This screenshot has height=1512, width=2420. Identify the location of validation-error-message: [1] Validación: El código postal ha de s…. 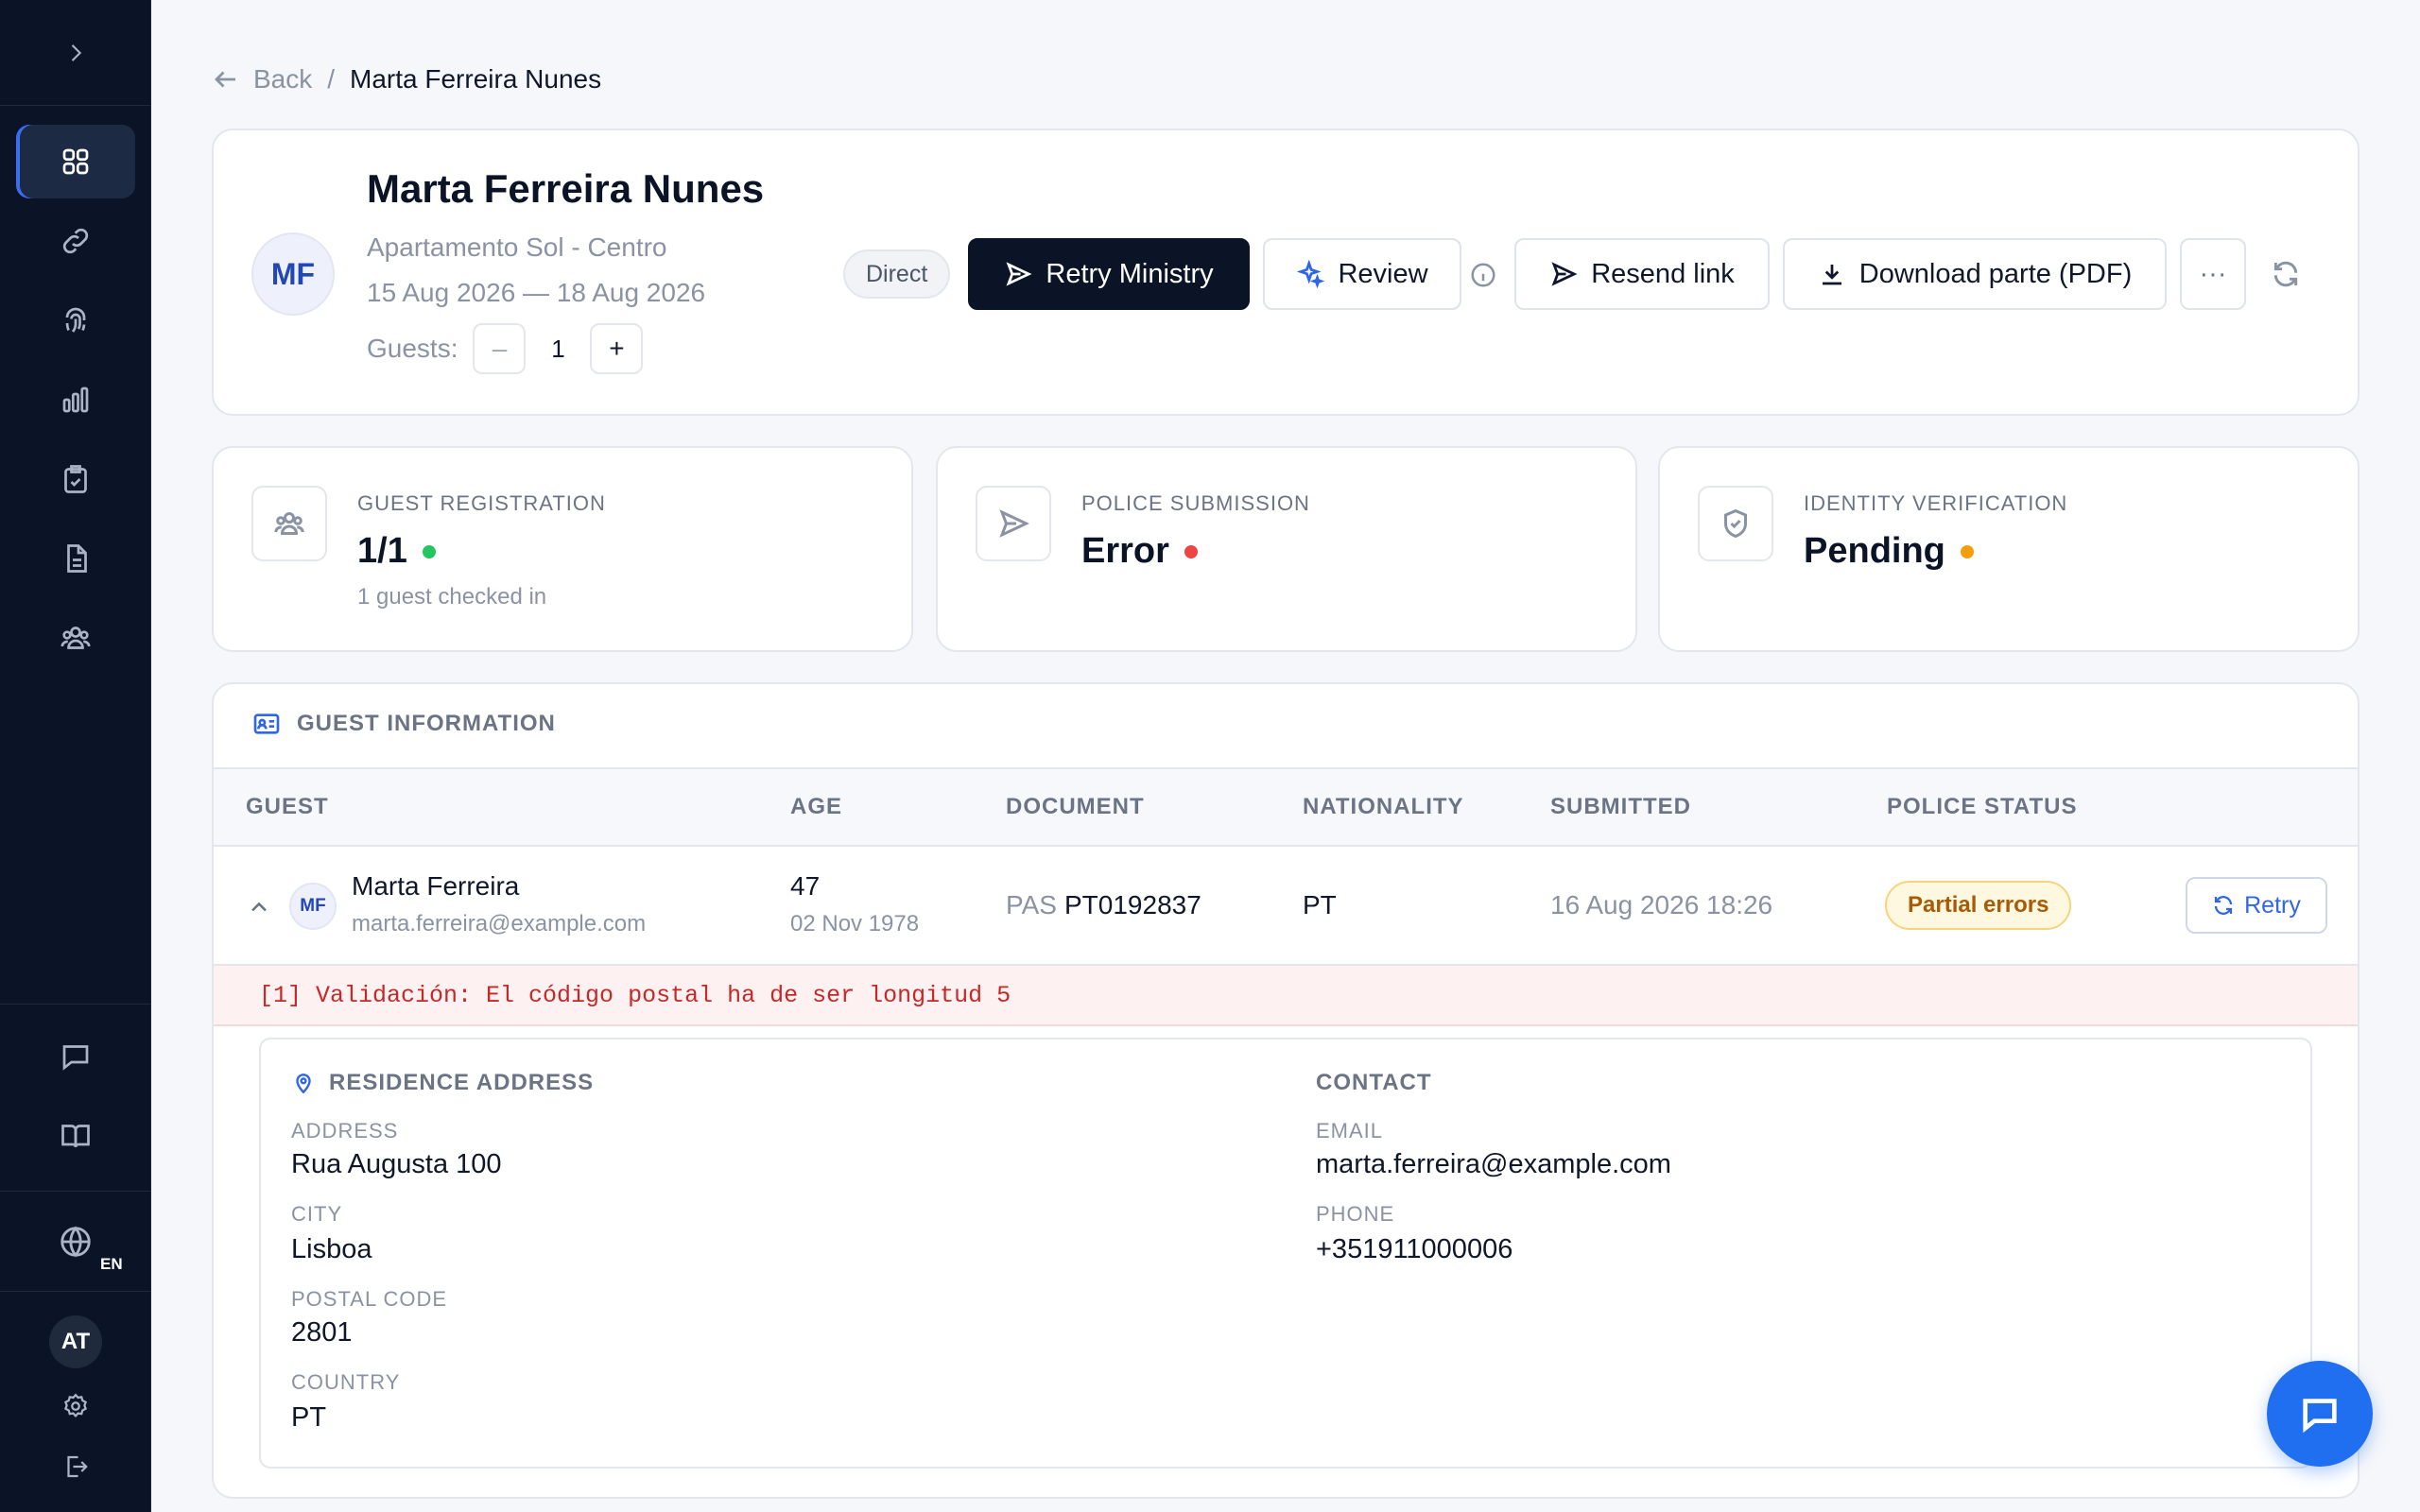
(1286, 996).